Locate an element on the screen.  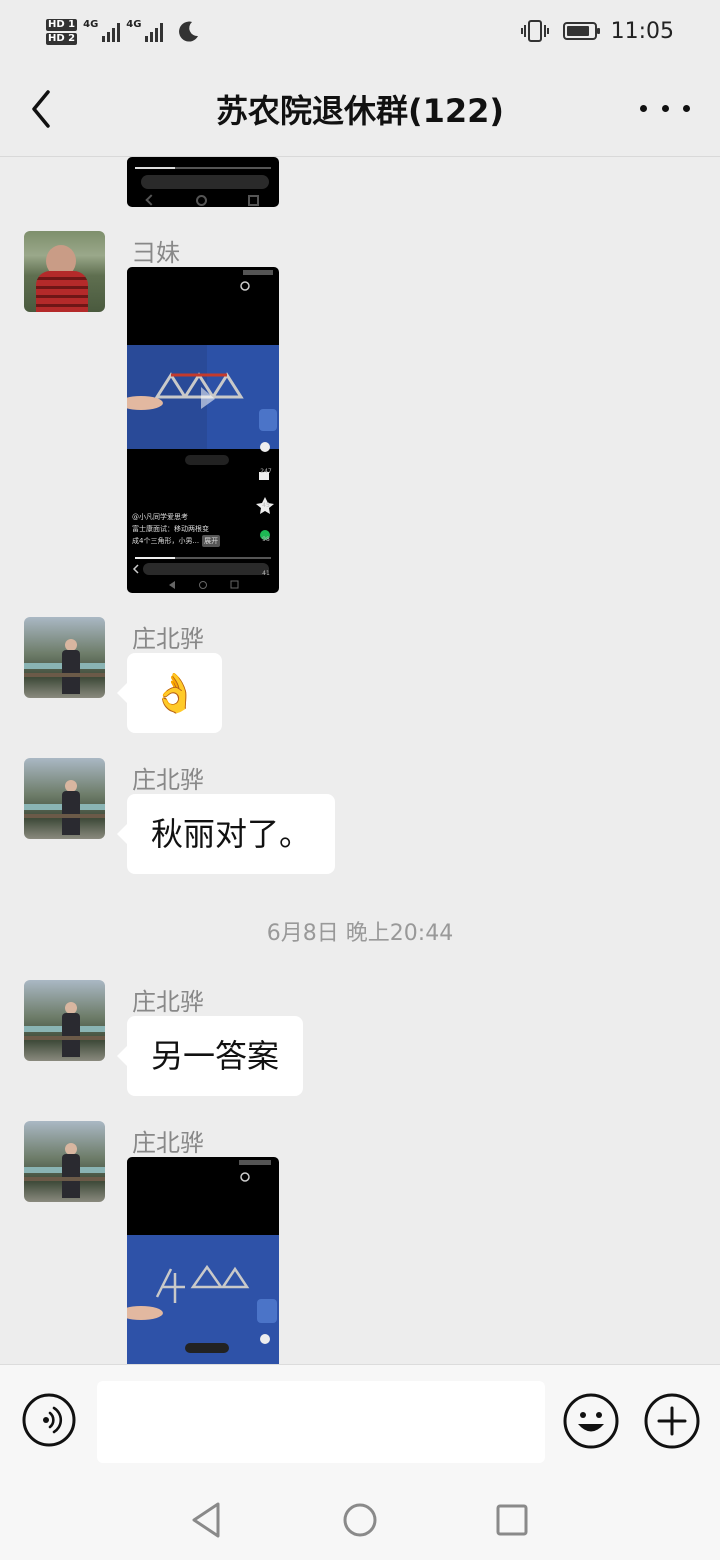
message-item: 庄北骅 👌 is located at coordinates (360, 677).